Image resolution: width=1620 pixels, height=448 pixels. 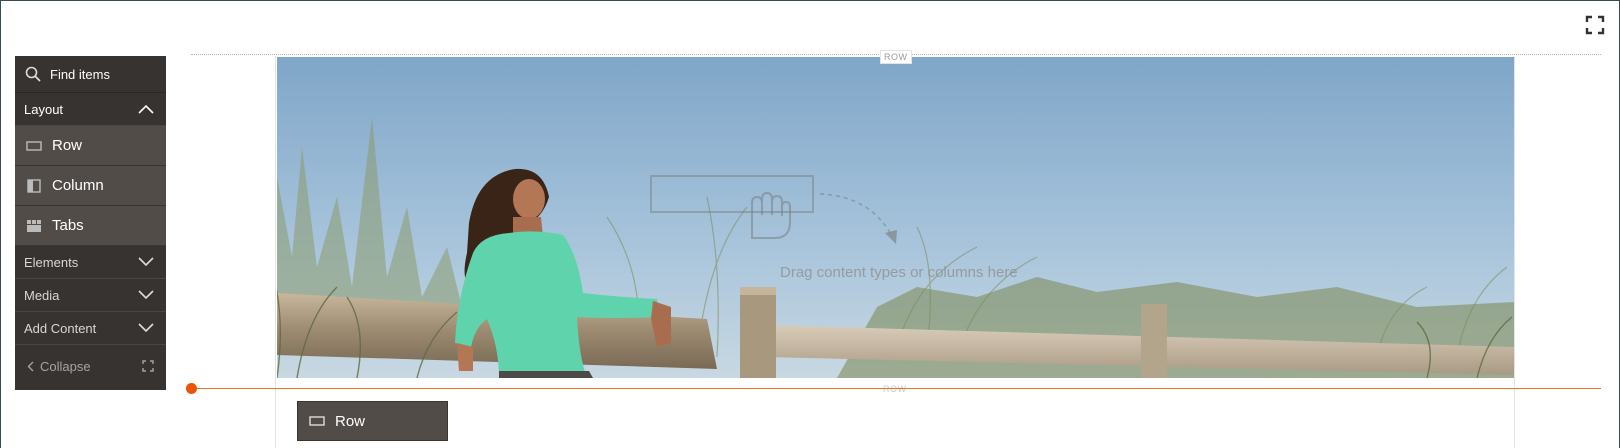 What do you see at coordinates (896, 57) in the screenshot?
I see `row-label-top: ROW` at bounding box center [896, 57].